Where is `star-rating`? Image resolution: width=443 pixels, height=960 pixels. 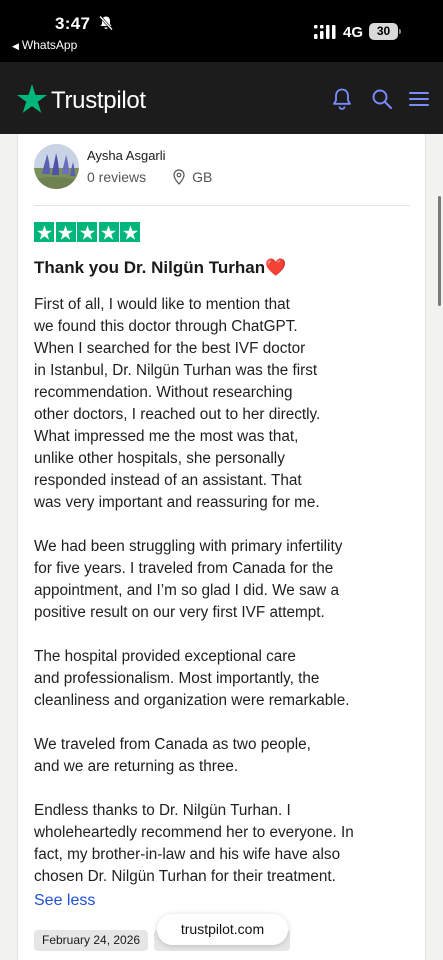 star-rating is located at coordinates (88, 232).